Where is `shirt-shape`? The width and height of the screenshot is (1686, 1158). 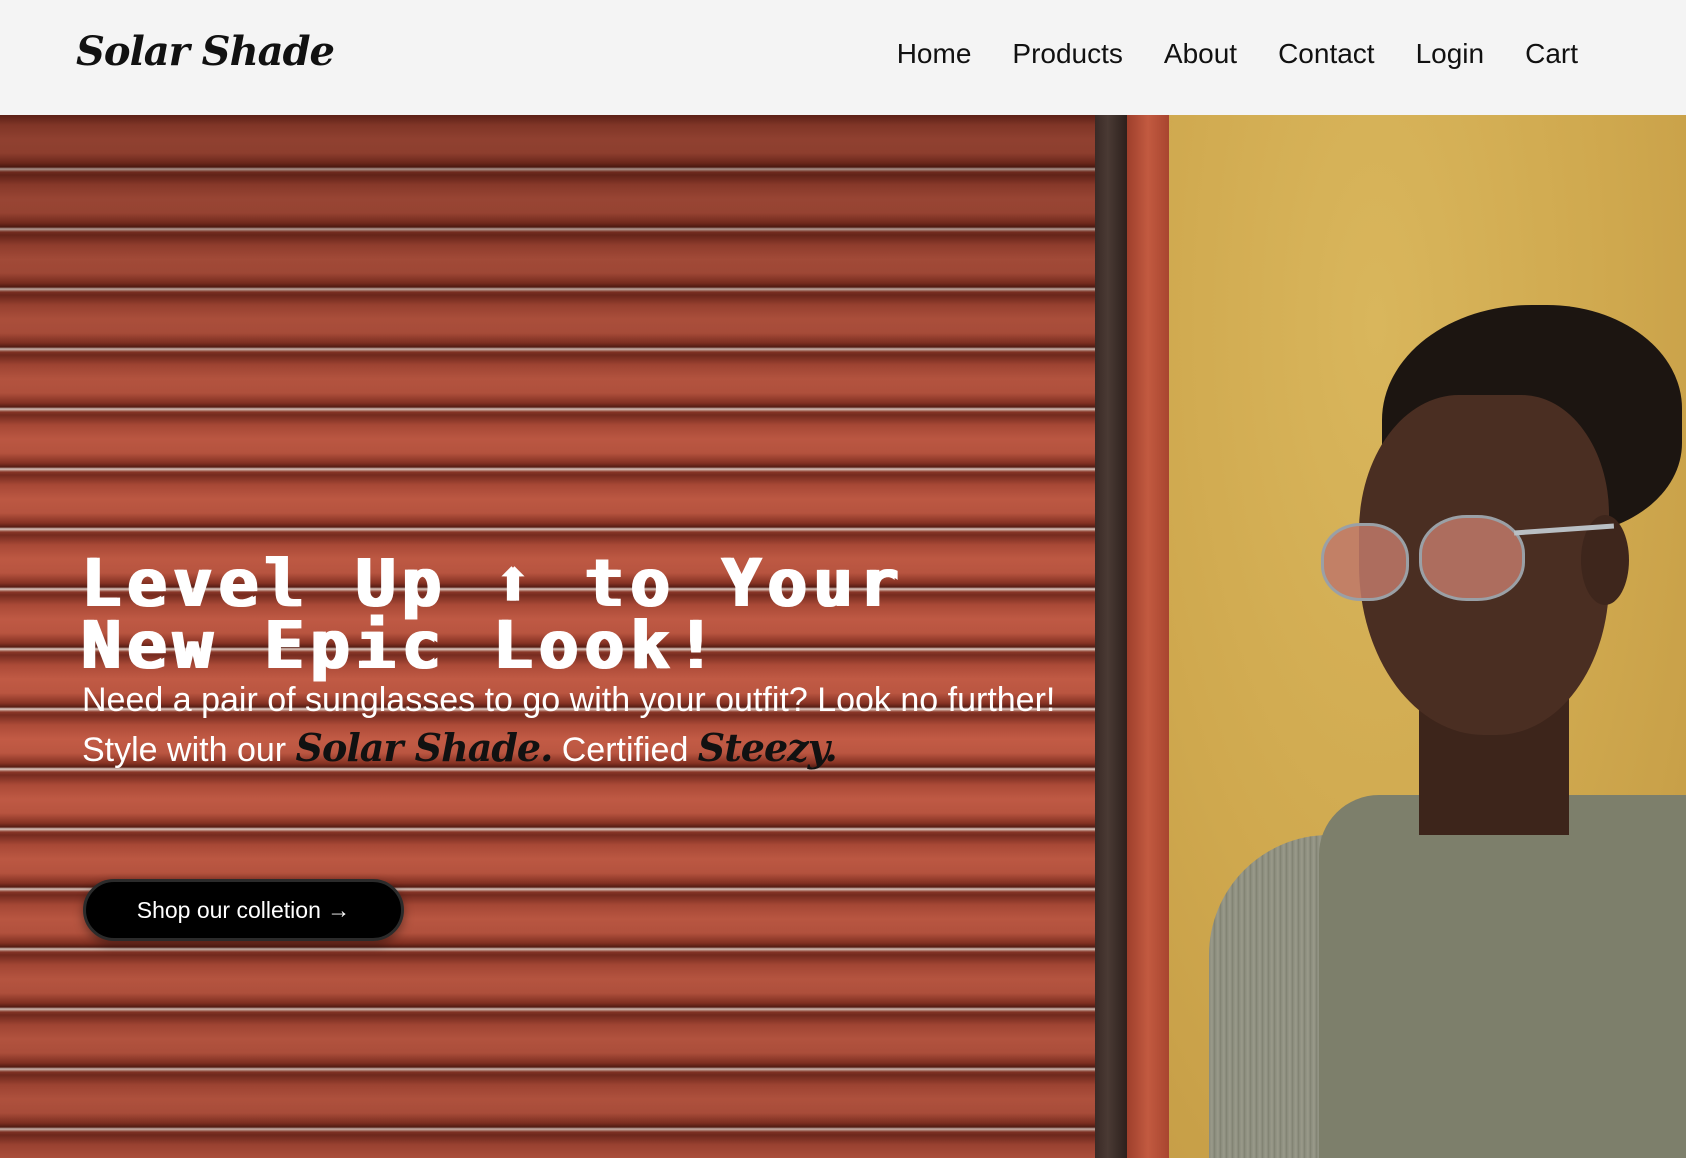 shirt-shape is located at coordinates (1502, 976).